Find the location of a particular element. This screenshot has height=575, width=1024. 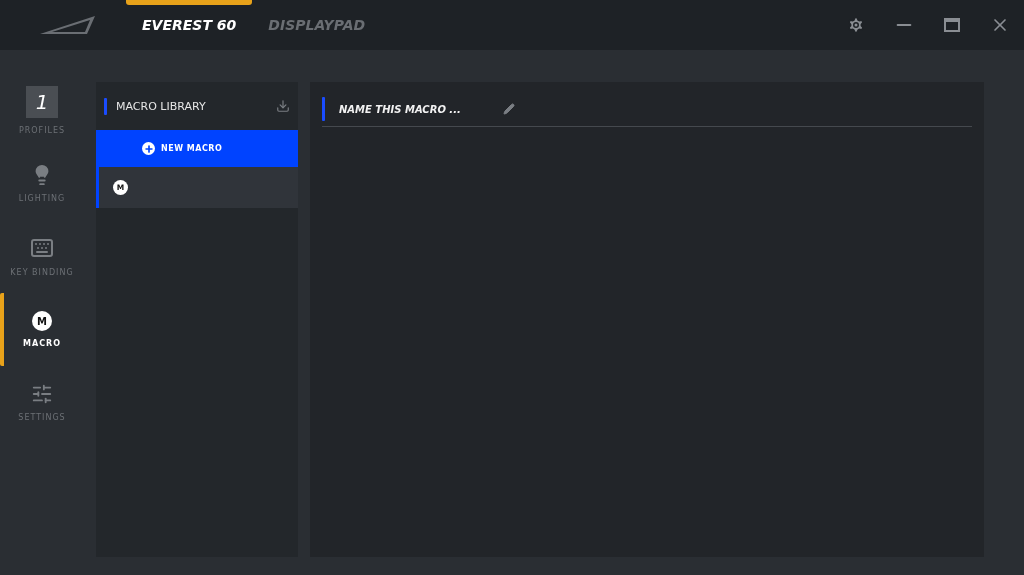

logo-icon is located at coordinates (68, 25).